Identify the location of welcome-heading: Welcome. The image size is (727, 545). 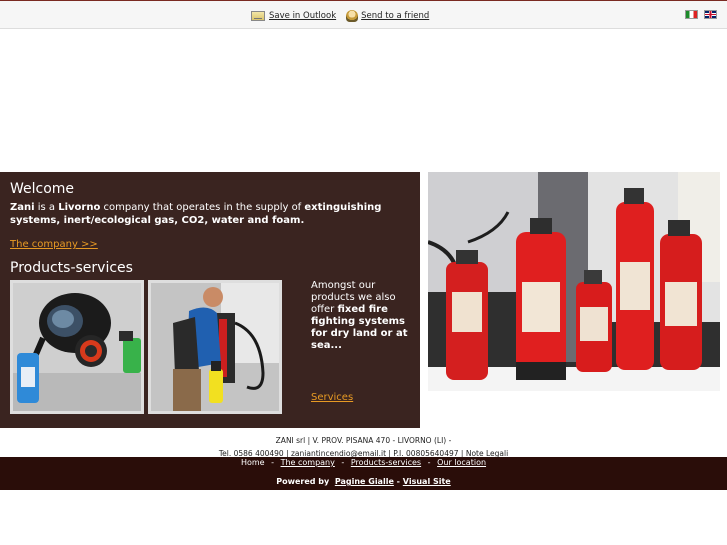
(42, 189).